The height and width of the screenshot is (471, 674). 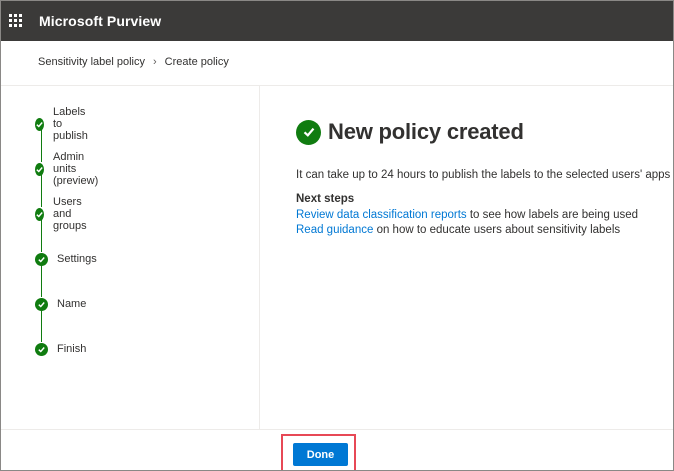 I want to click on step-admin-units: Admin units (preview), so click(x=68, y=169).